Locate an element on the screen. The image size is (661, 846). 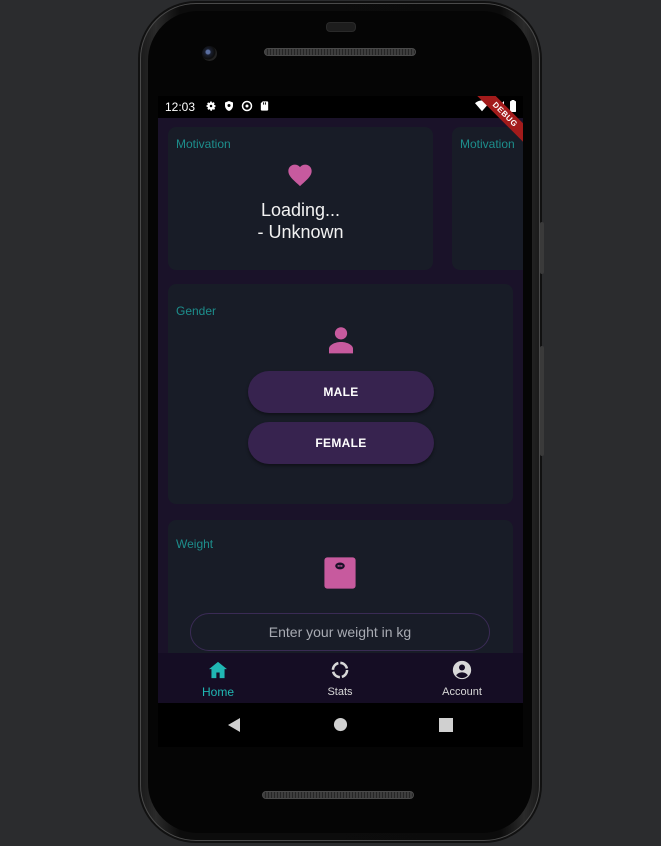
motivation-card-next: Motivation is located at coordinates (487, 198).